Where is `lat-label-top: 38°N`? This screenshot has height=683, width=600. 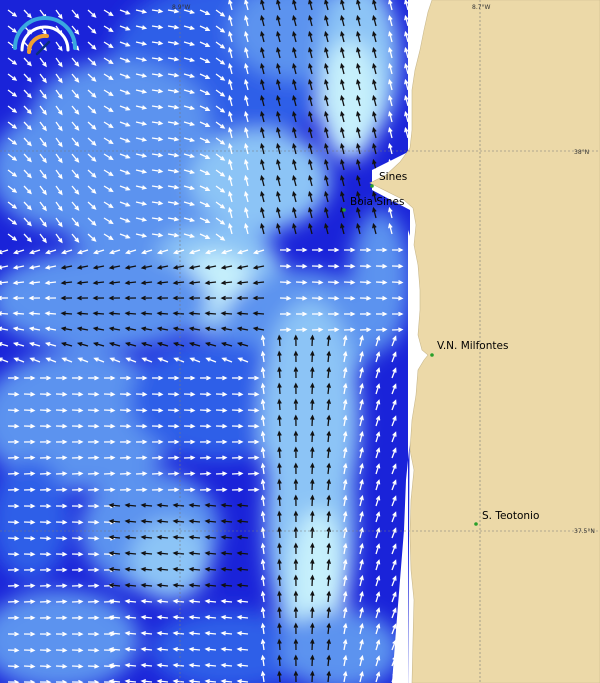 lat-label-top: 38°N is located at coordinates (581, 152).